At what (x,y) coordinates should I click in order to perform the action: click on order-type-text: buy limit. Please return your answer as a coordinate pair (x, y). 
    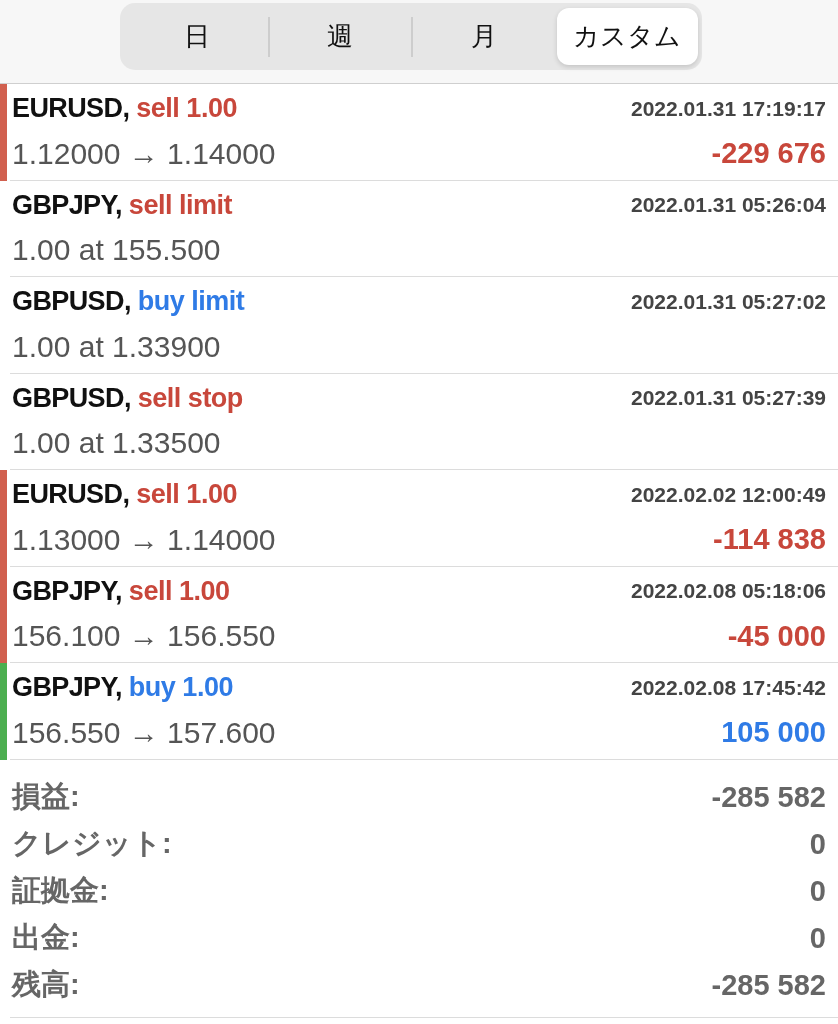
    Looking at the image, I should click on (191, 301).